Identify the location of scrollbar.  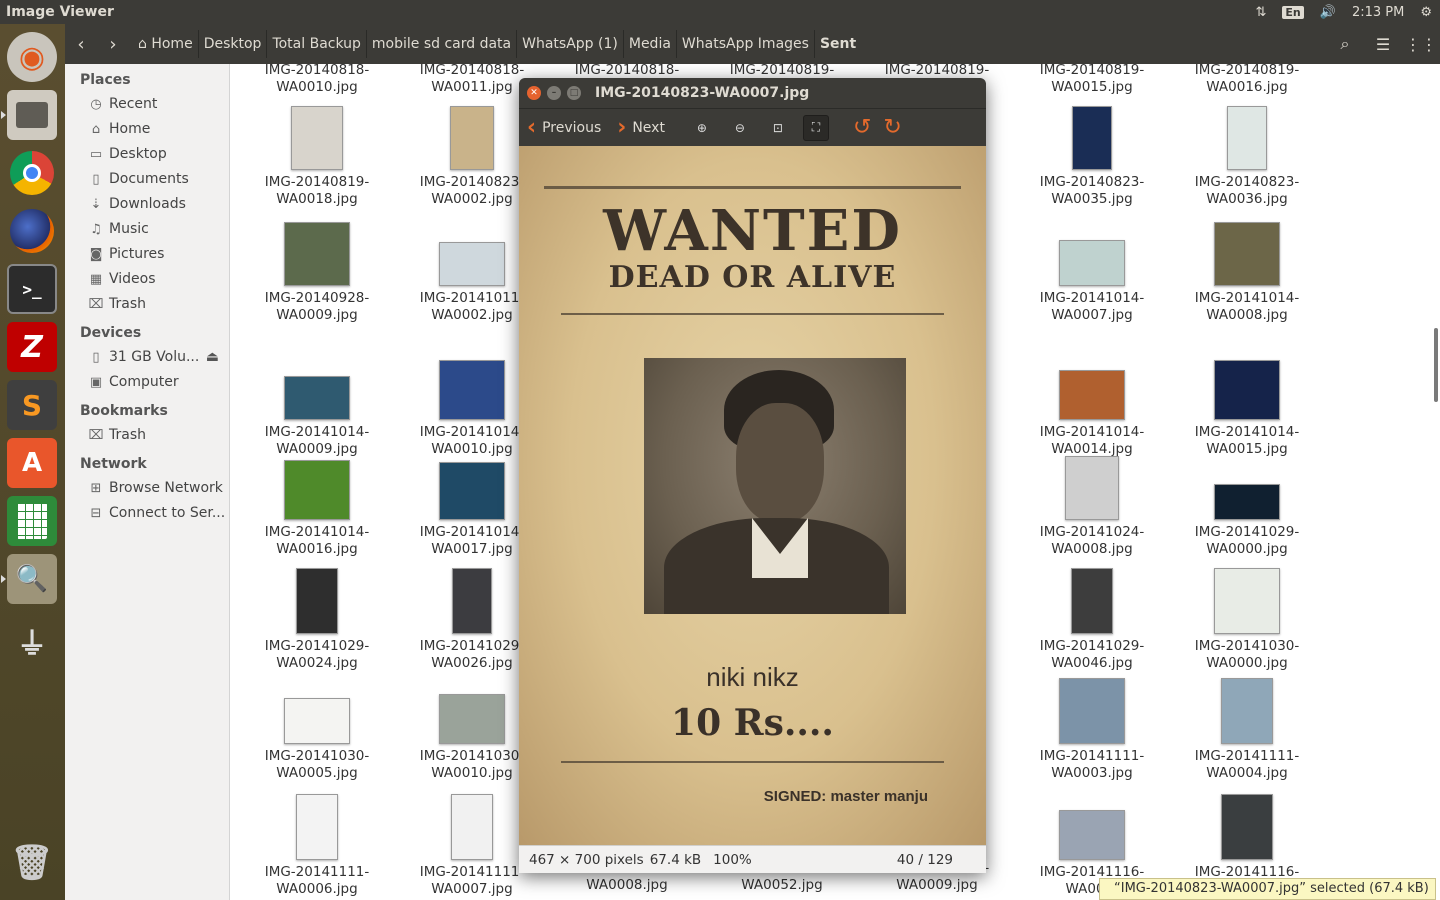
(1436, 365).